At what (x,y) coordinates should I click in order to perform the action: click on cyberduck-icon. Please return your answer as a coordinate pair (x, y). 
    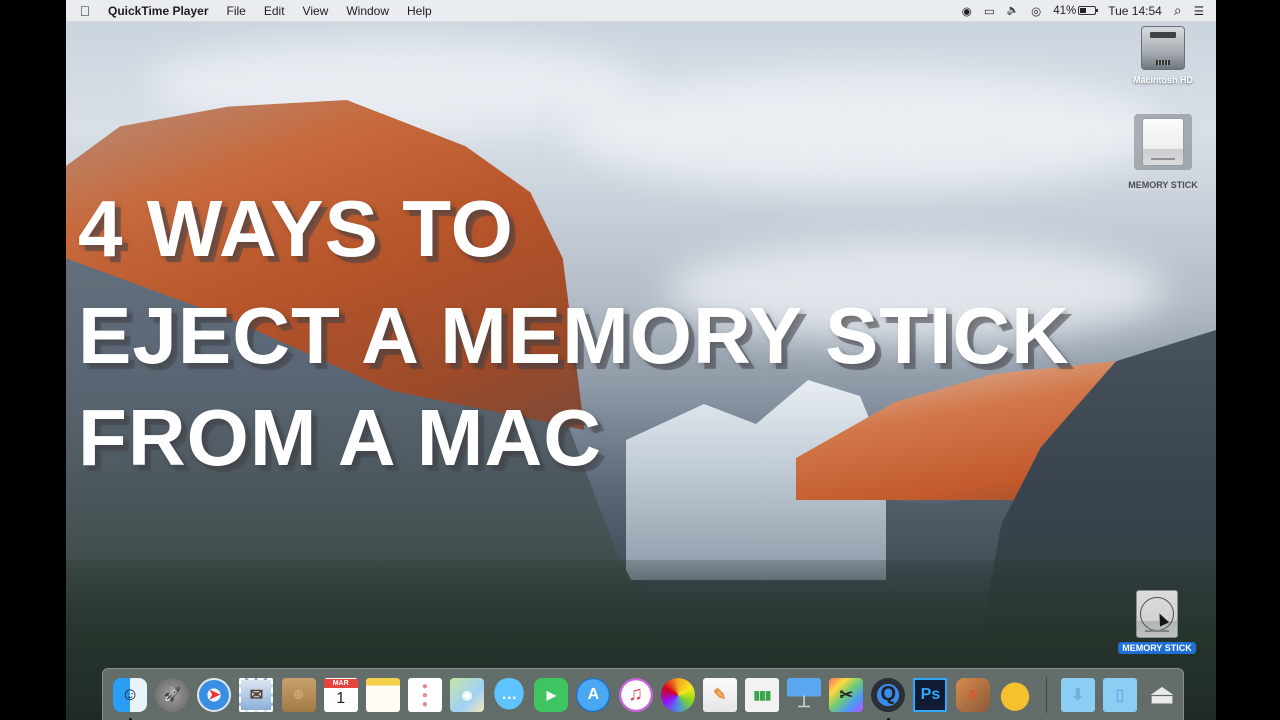
    Looking at the image, I should click on (1014, 694).